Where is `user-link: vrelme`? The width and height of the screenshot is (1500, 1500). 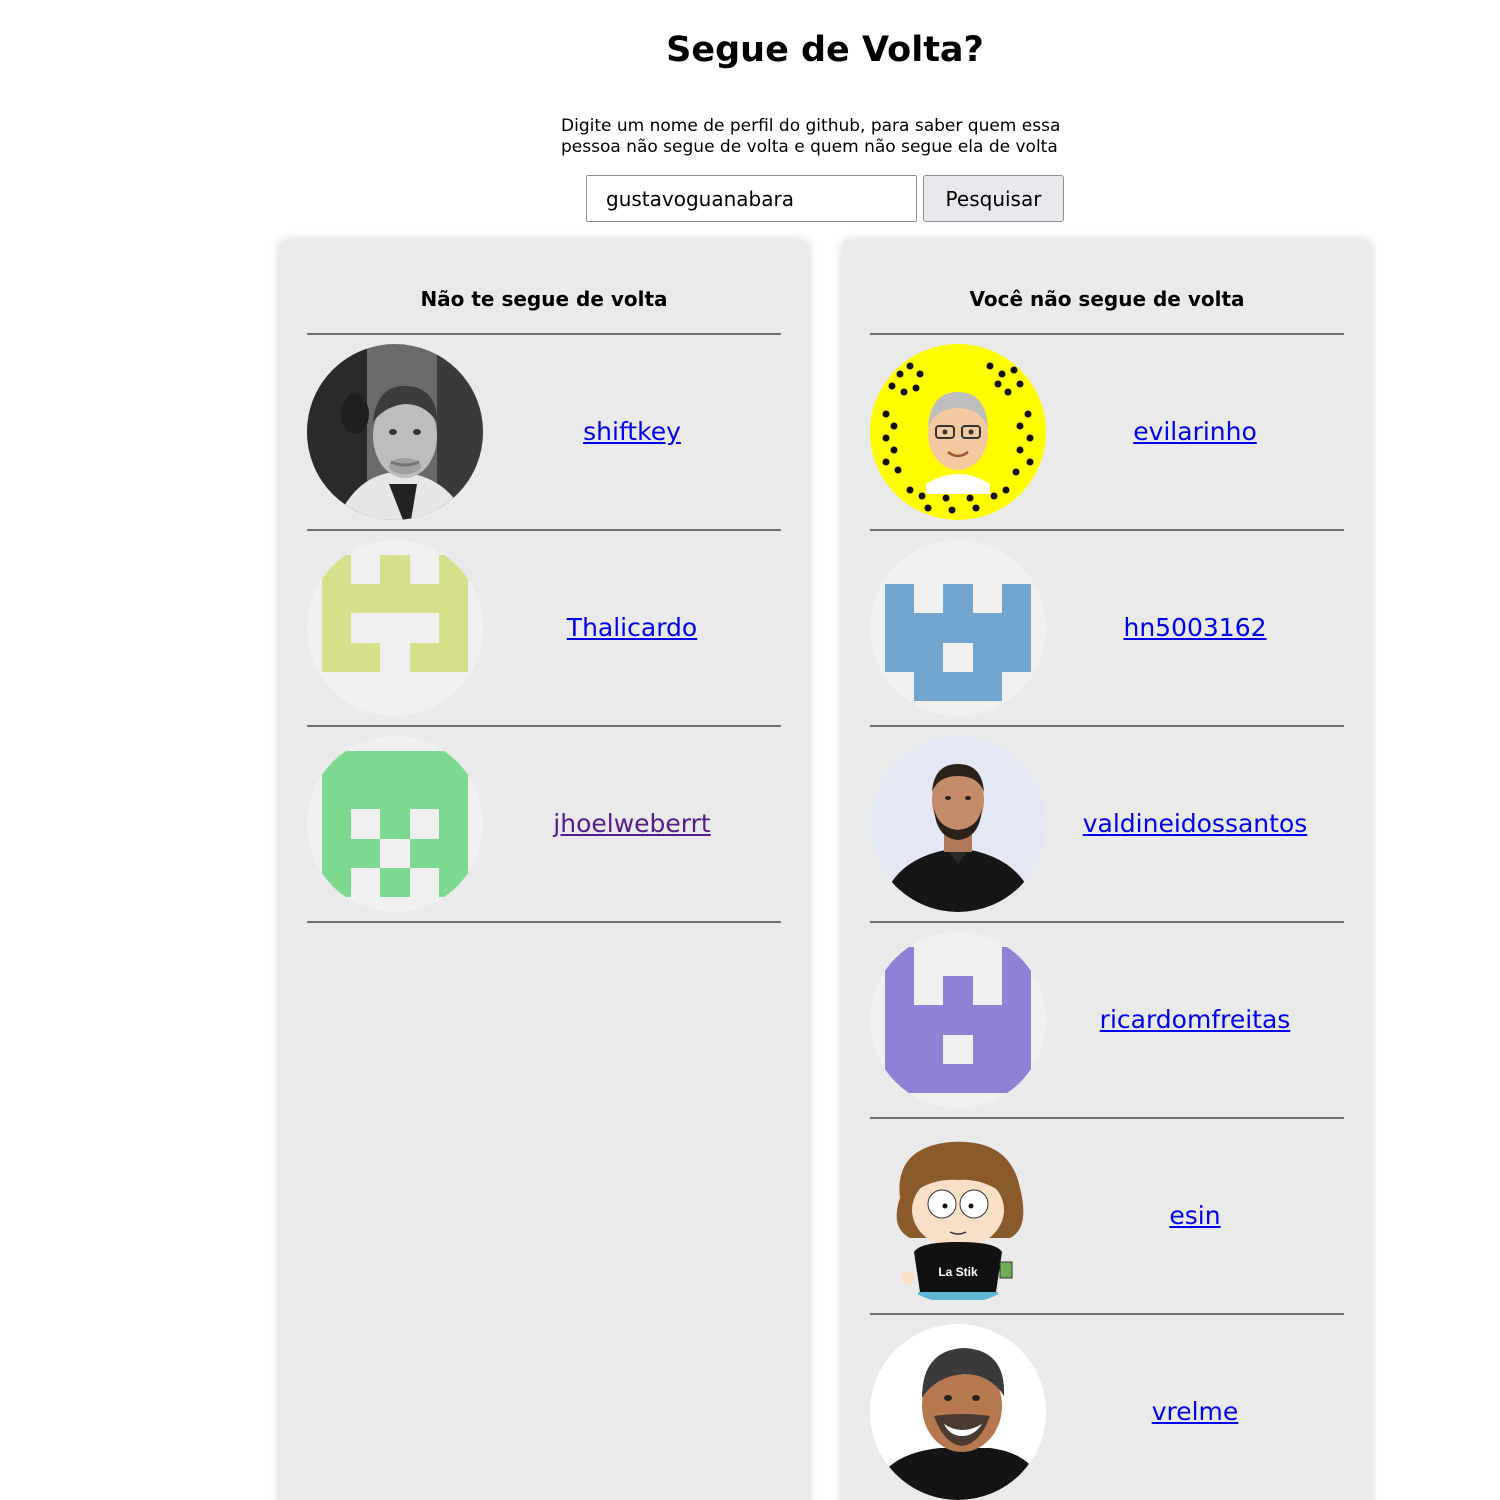
user-link: vrelme is located at coordinates (1195, 1407).